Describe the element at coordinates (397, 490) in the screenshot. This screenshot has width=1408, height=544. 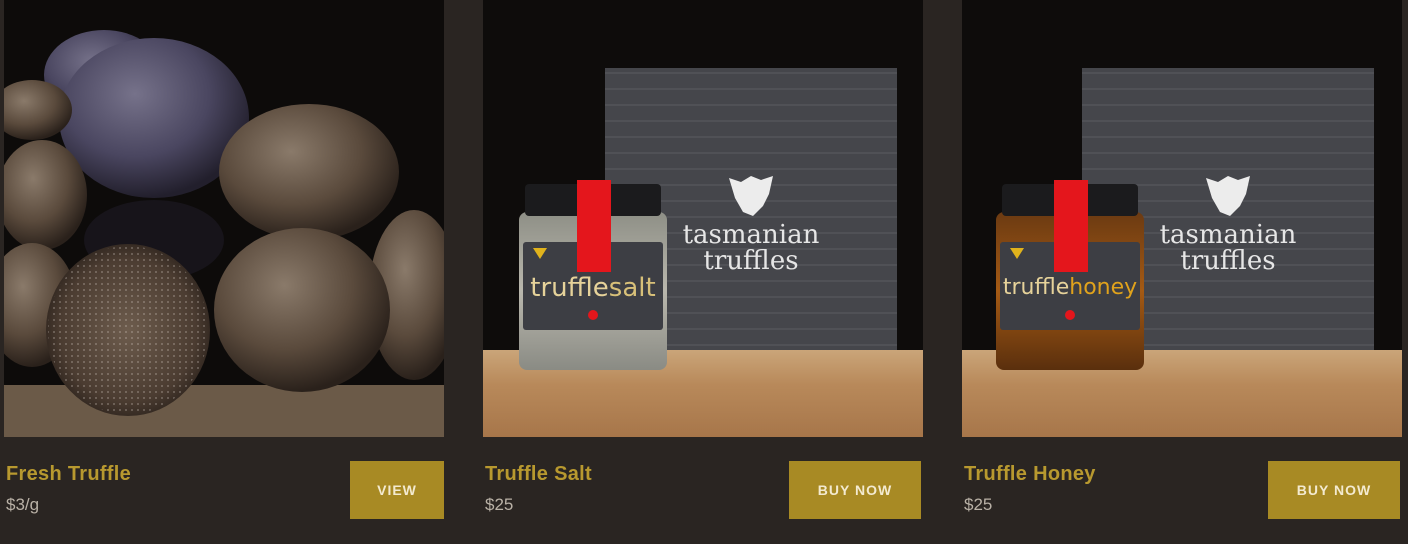
I see `view-button: VIEW` at that location.